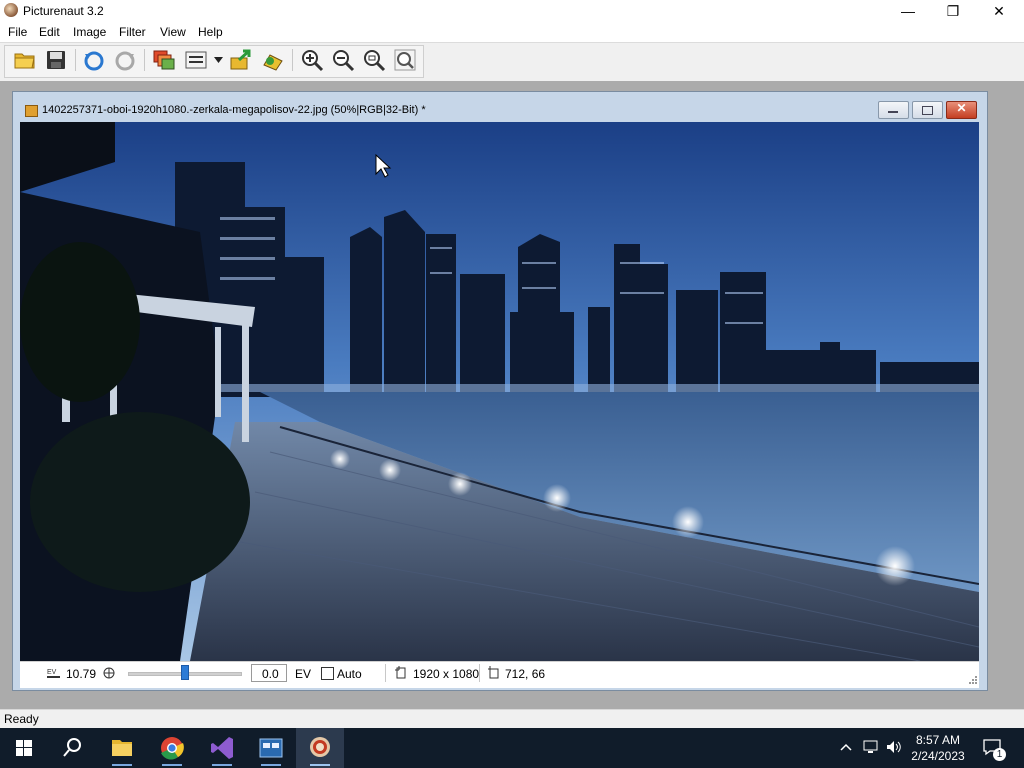 Image resolution: width=1024 pixels, height=768 pixels. I want to click on chevron-up-icon, so click(846, 747).